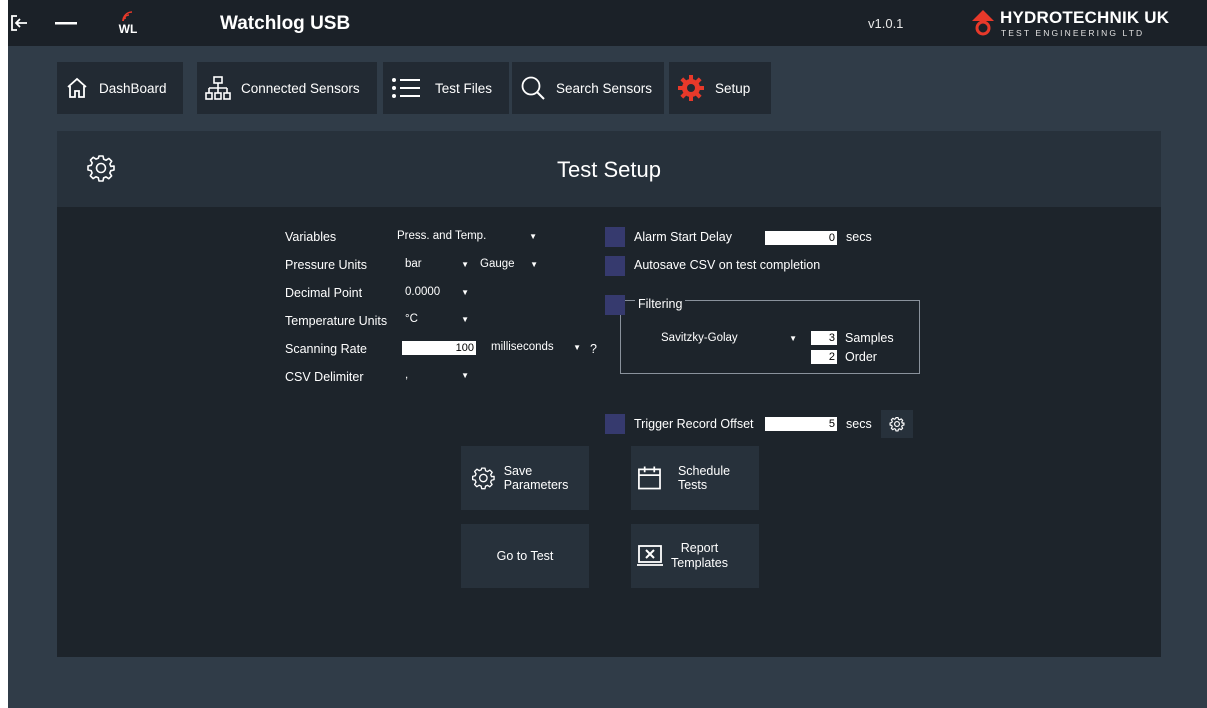 Image resolution: width=1207 pixels, height=708 pixels. What do you see at coordinates (886, 23) in the screenshot?
I see `version-label: v1.0.1` at bounding box center [886, 23].